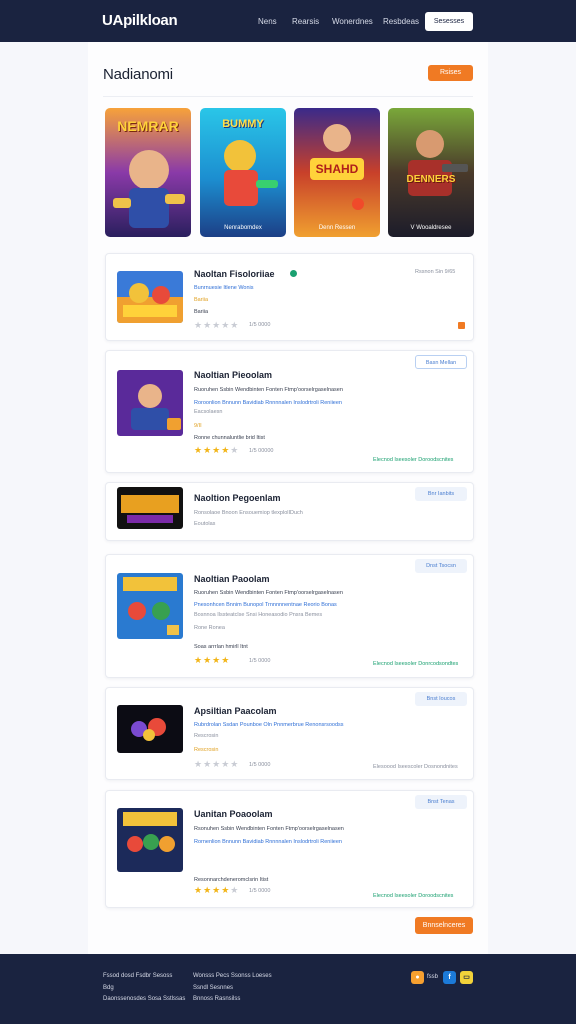 This screenshot has width=576, height=1024. I want to click on item-subtext: Soas arrrlan hmirll Itnt, so click(221, 647).